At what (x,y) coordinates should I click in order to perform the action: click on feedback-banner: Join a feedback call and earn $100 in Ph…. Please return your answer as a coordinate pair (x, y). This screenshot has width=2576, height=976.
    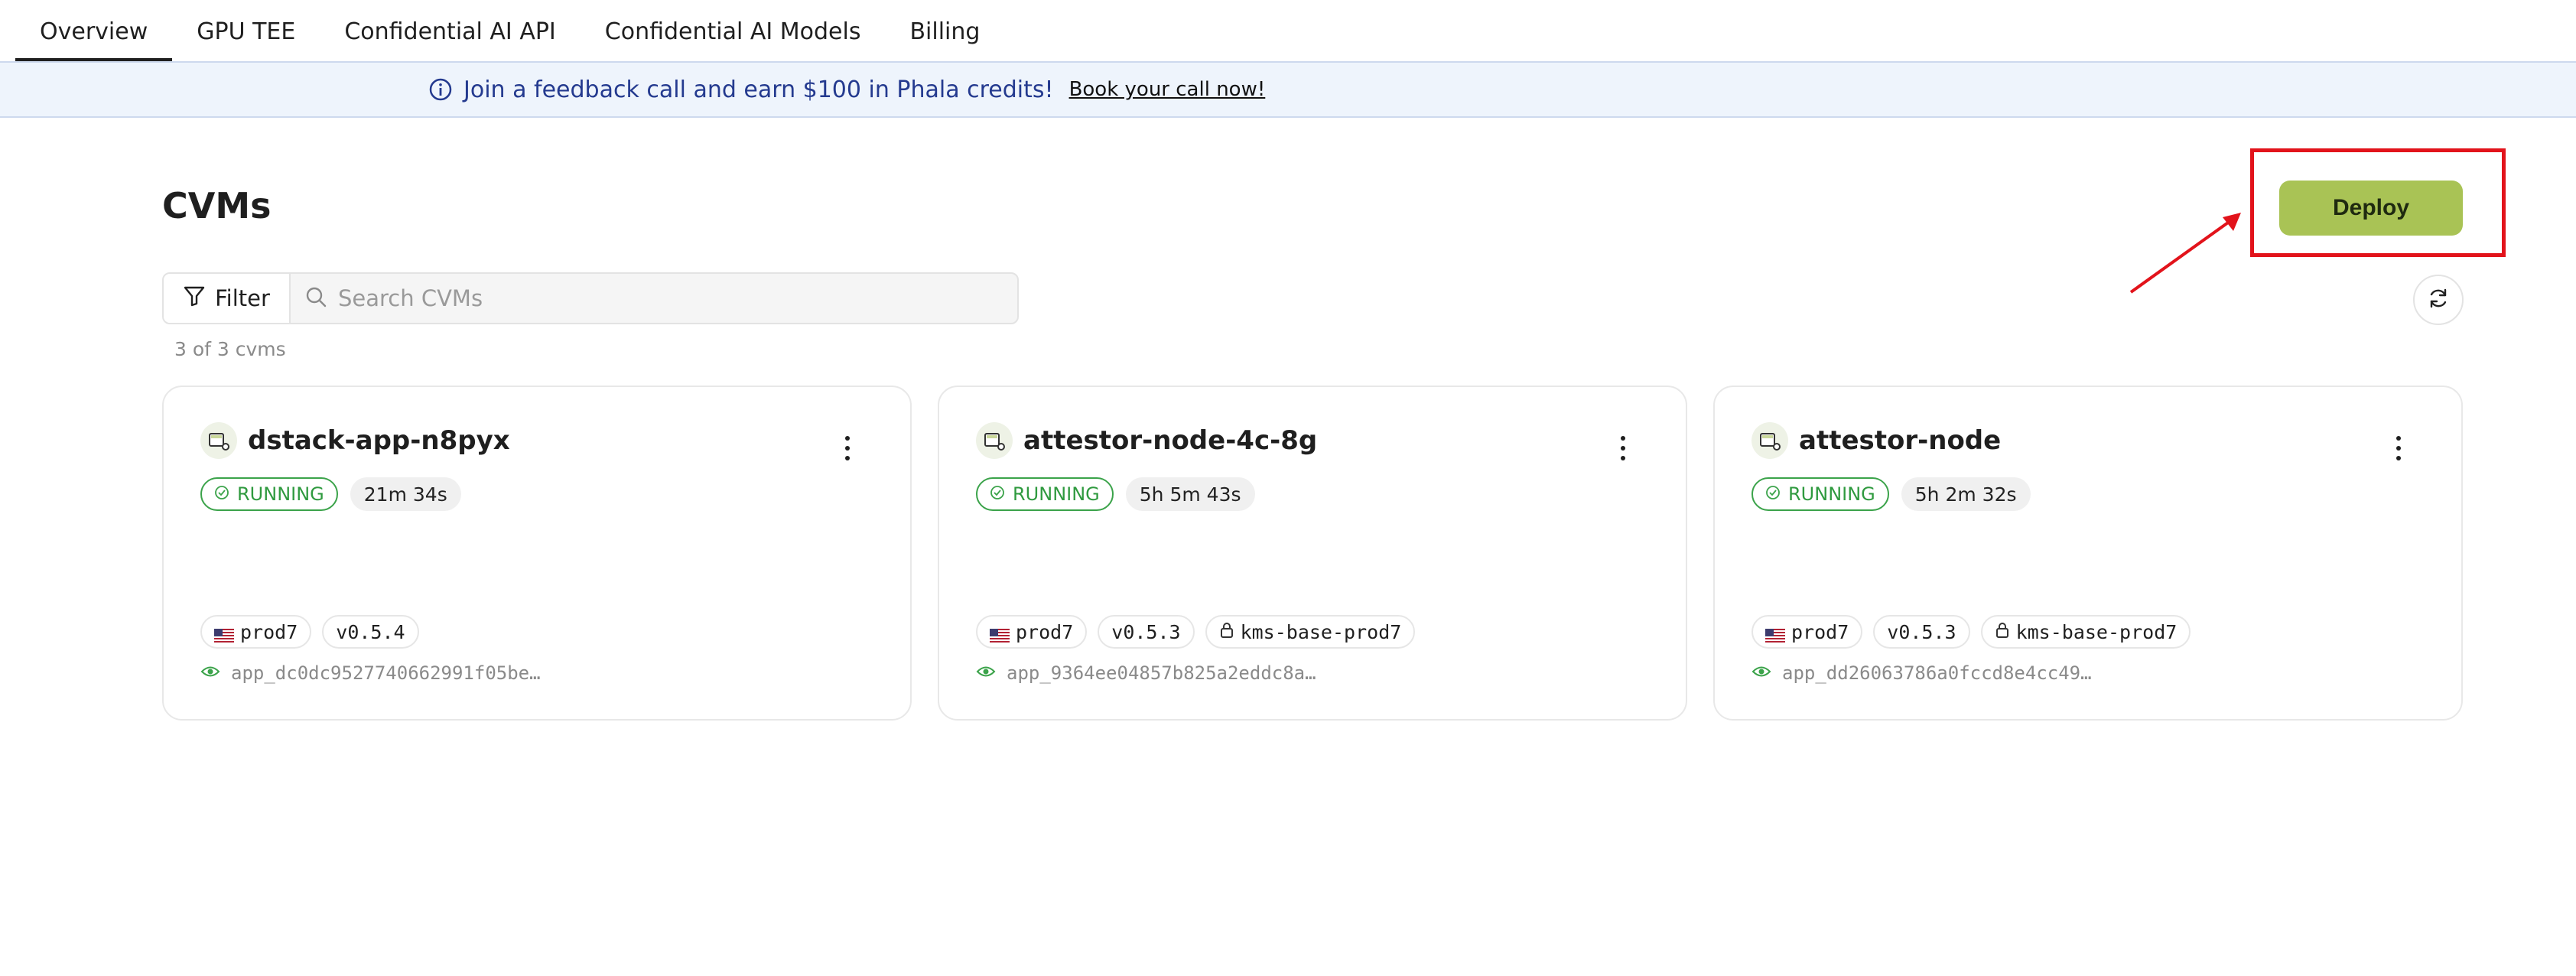
    Looking at the image, I should click on (1288, 89).